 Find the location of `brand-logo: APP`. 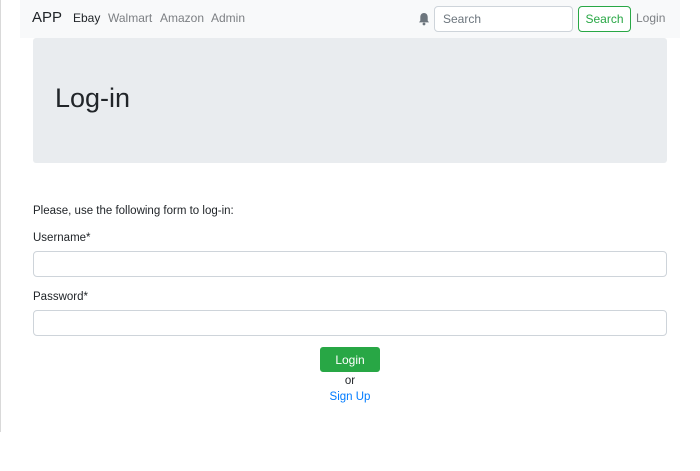

brand-logo: APP is located at coordinates (47, 17).